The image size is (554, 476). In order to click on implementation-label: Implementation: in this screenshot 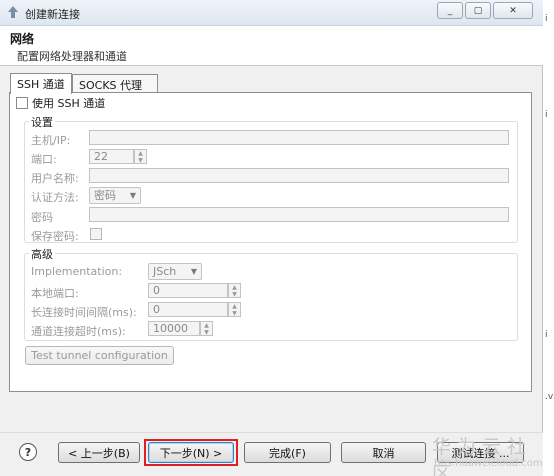, I will do `click(77, 271)`.